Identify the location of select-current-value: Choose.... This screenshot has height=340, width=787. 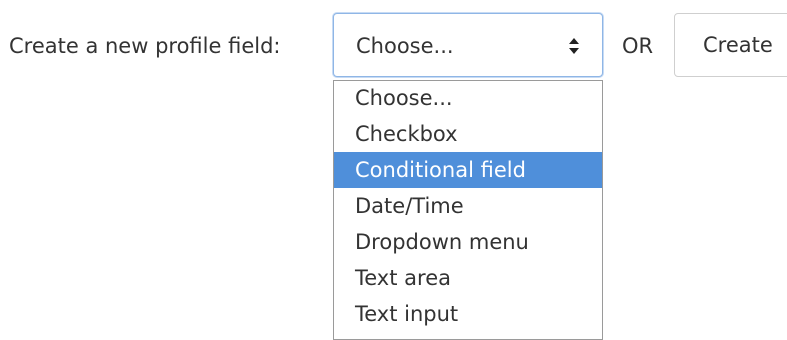
(405, 46).